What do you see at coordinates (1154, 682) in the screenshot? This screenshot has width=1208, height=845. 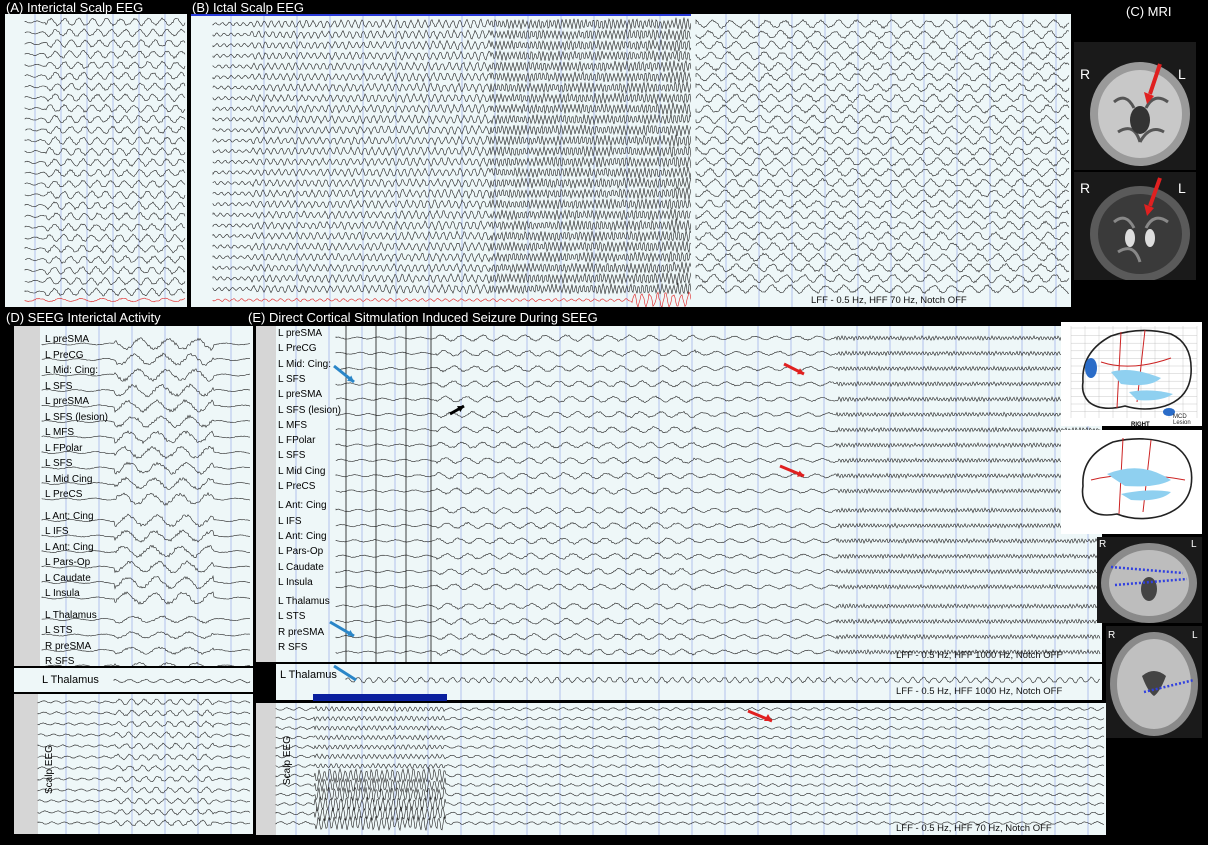 I see `mri-seeg-axial: R L` at bounding box center [1154, 682].